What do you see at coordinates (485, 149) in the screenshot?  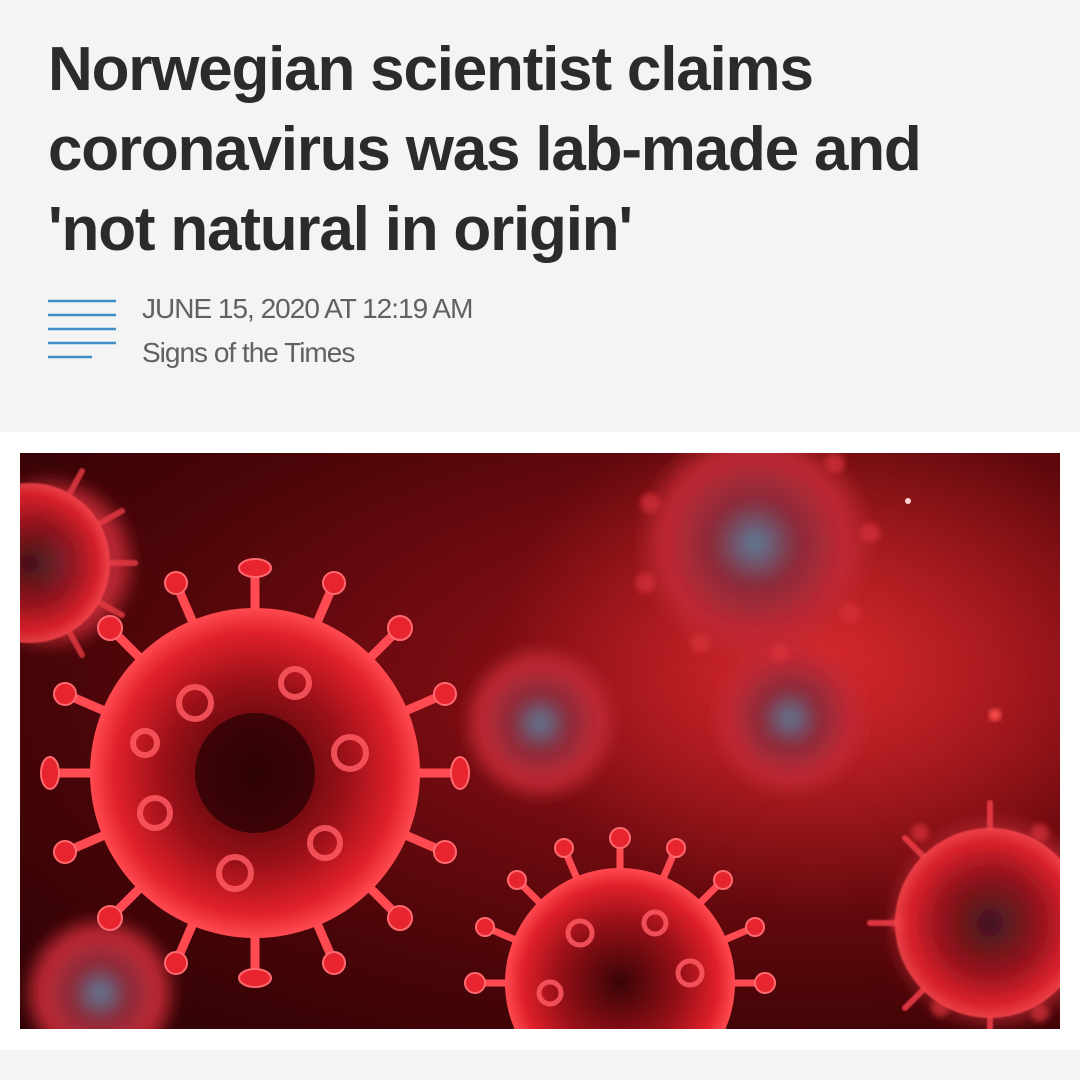 I see `headline-line-2: coronavirus was lab-made and` at bounding box center [485, 149].